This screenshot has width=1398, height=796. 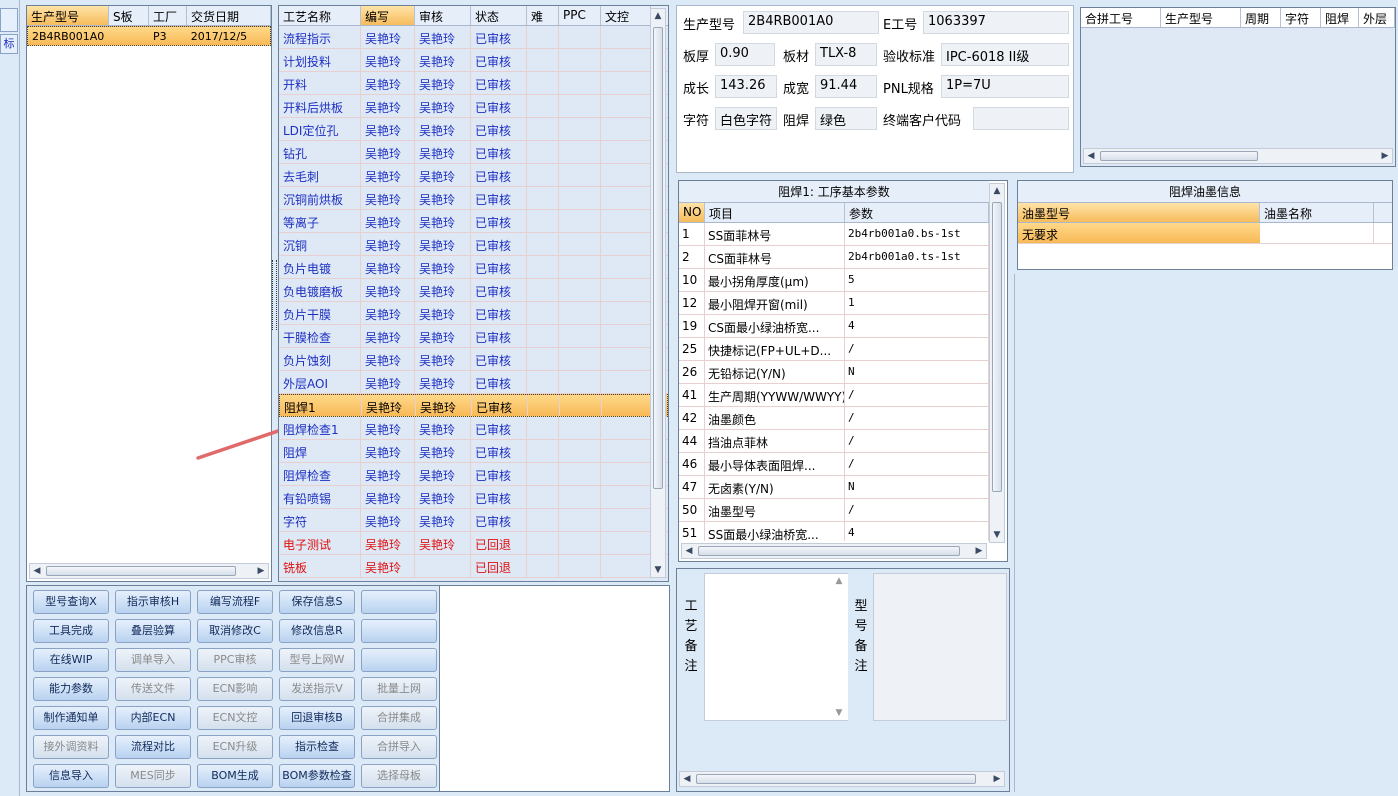 What do you see at coordinates (473, 336) in the screenshot?
I see `process-row: 干膜检查 吴艳玲 吴艳玲 已审核` at bounding box center [473, 336].